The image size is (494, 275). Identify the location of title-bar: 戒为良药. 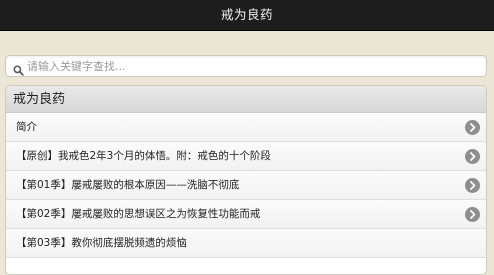
(247, 15).